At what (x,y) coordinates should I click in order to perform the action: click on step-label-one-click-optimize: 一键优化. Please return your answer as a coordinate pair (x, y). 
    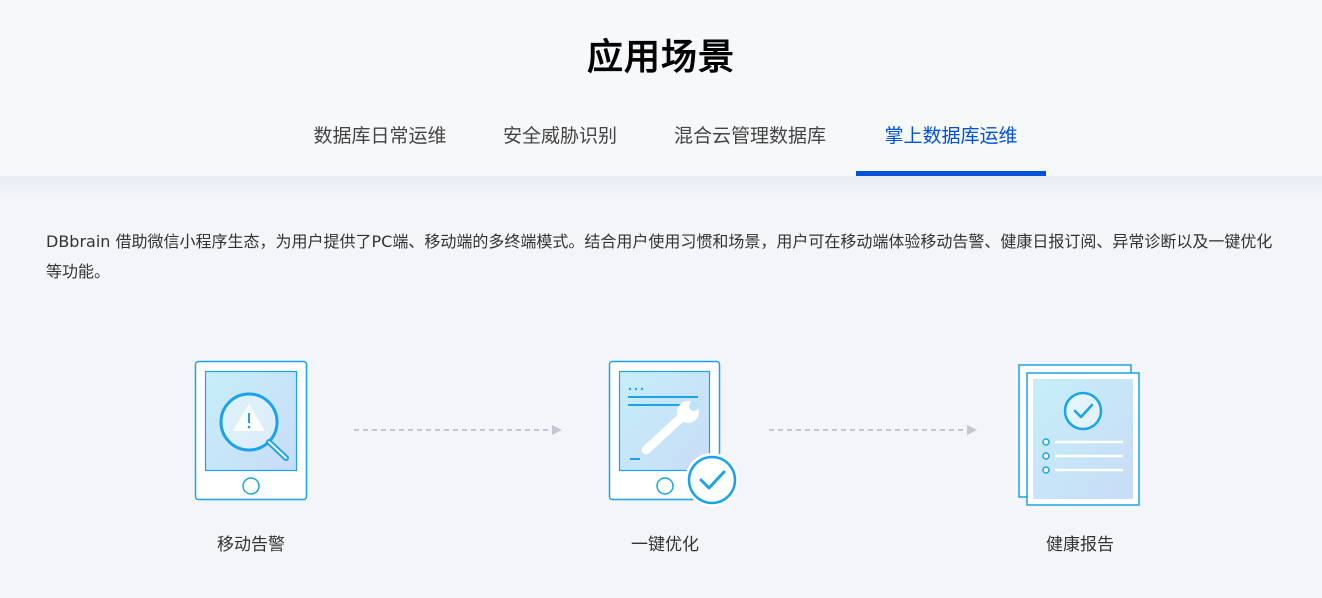
    Looking at the image, I should click on (665, 545).